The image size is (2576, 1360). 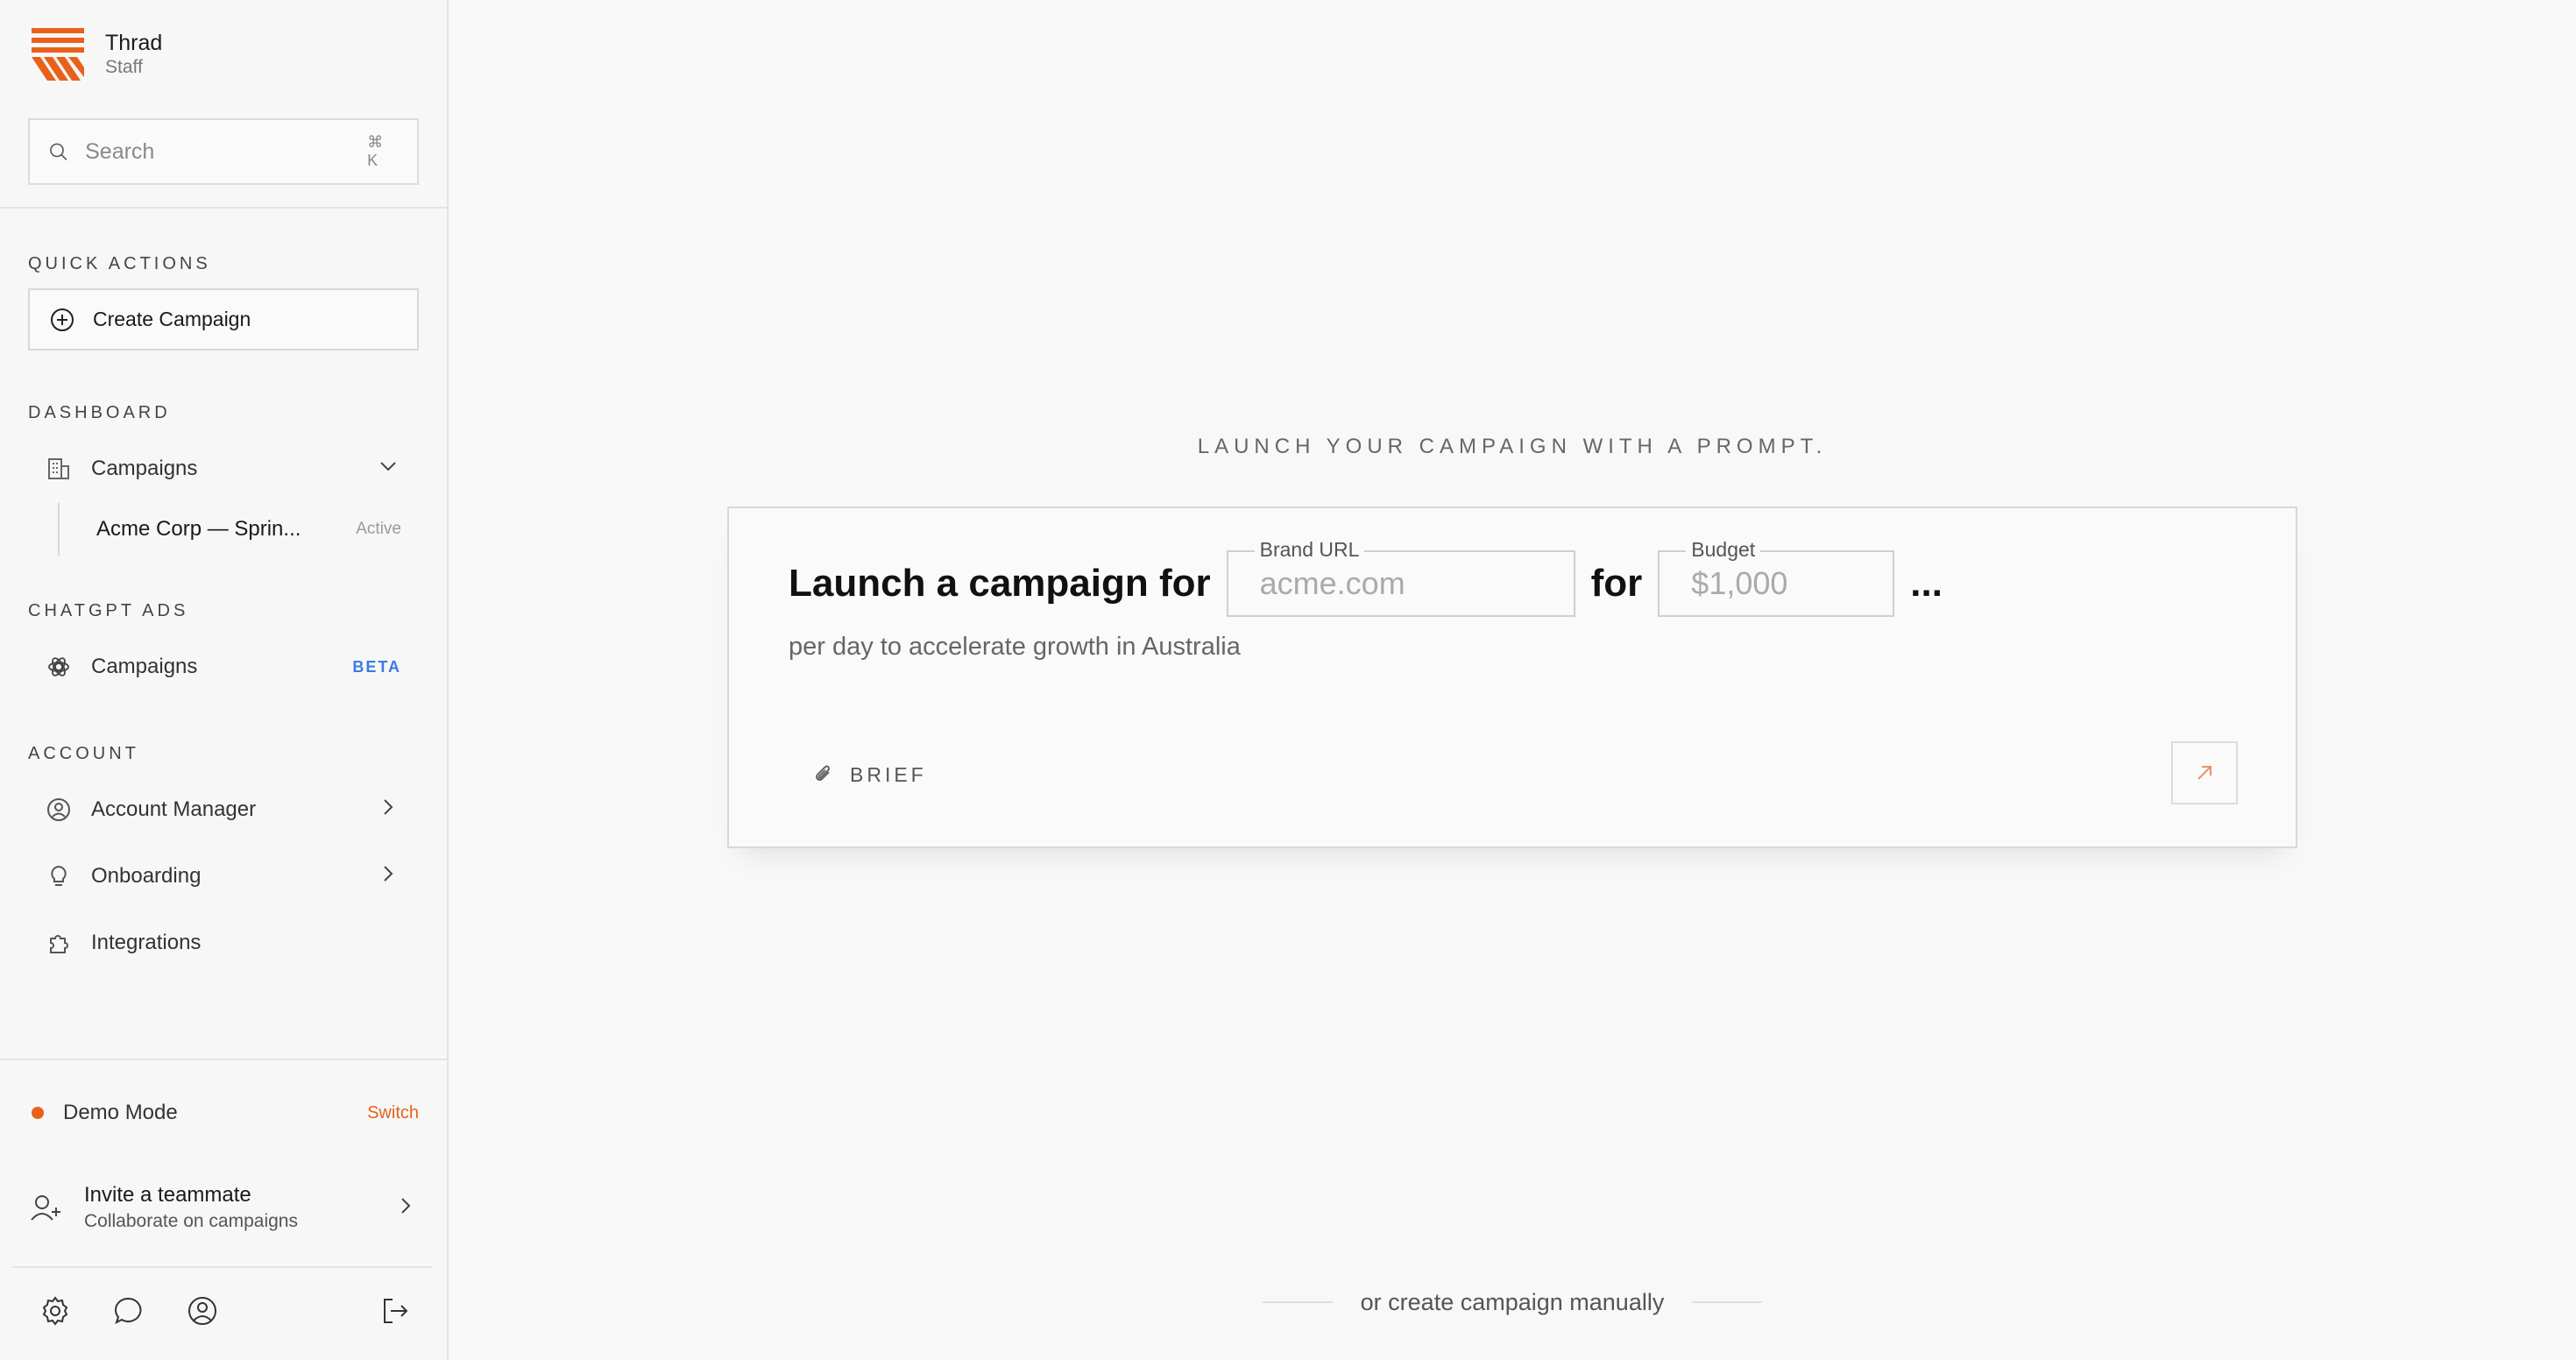 What do you see at coordinates (99, 412) in the screenshot?
I see `section-dashboard: DASHBOARD` at bounding box center [99, 412].